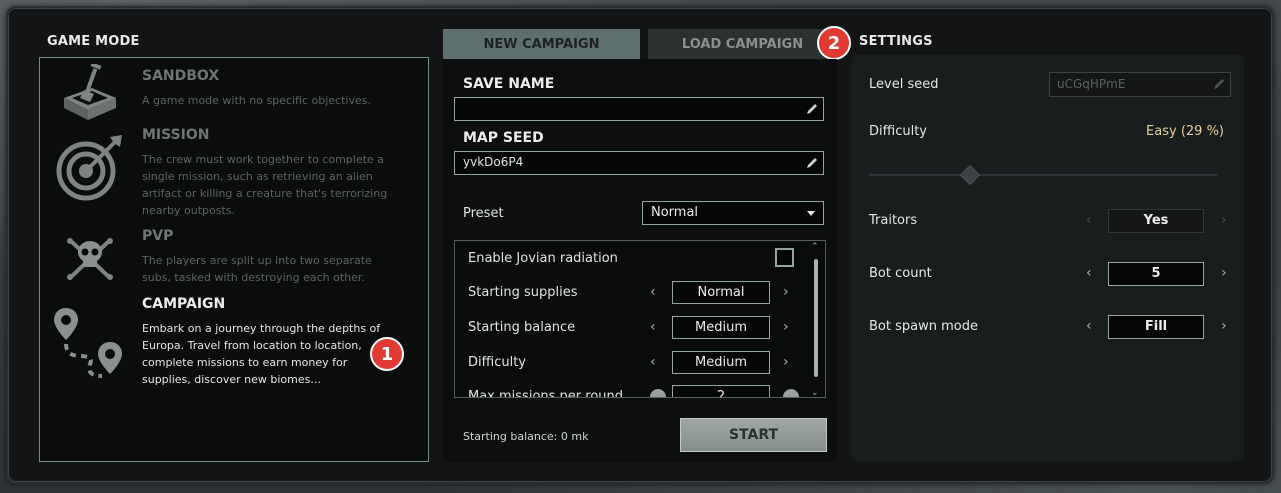  What do you see at coordinates (546, 393) in the screenshot?
I see `option-label: Max missions per round` at bounding box center [546, 393].